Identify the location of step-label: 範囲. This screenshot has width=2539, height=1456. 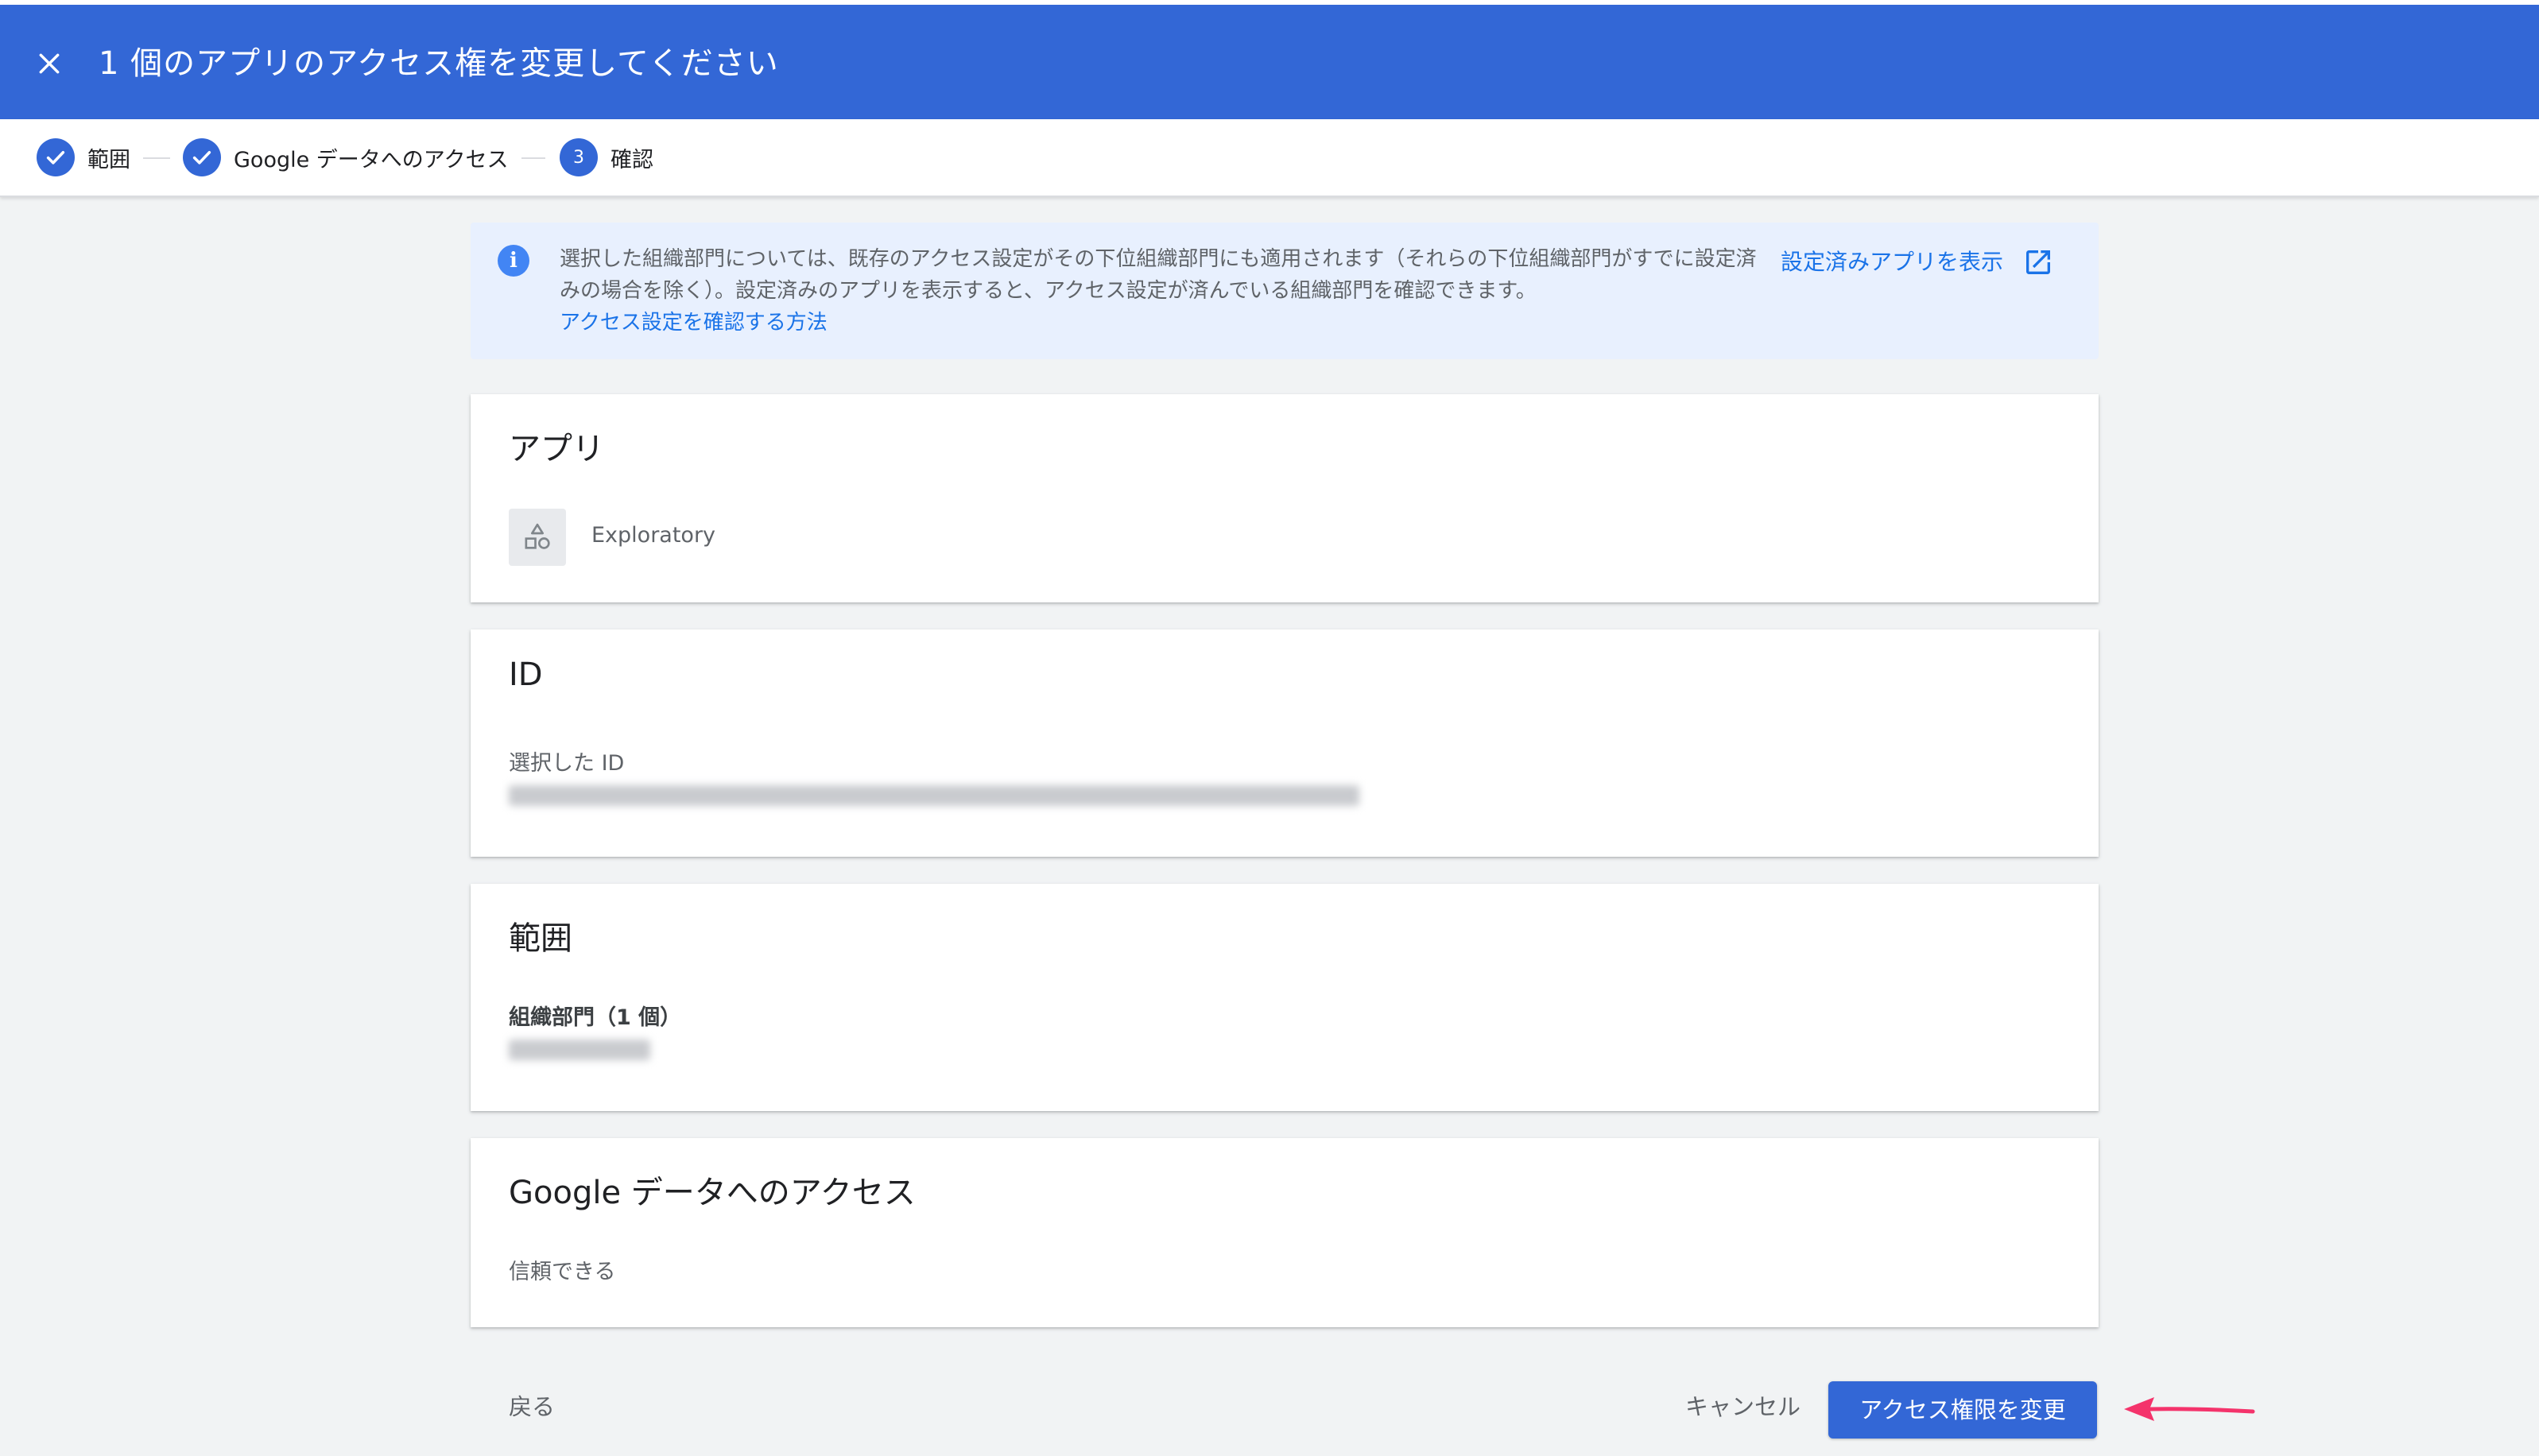
(108, 159).